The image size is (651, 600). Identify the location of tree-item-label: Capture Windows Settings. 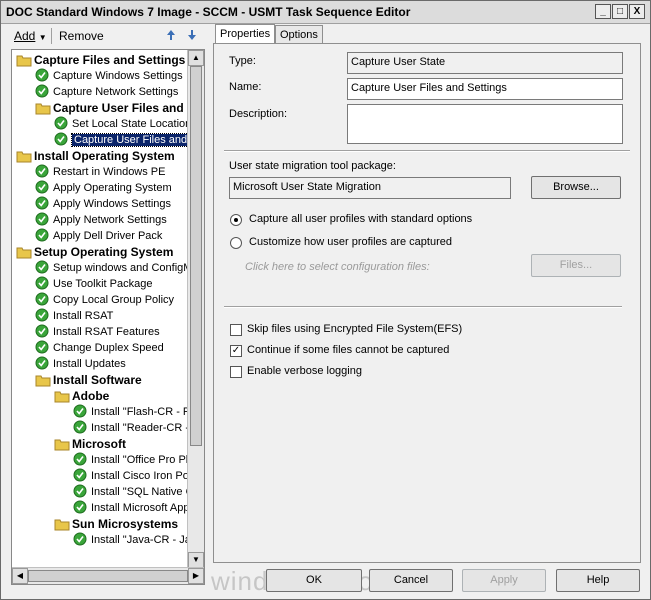
(118, 76).